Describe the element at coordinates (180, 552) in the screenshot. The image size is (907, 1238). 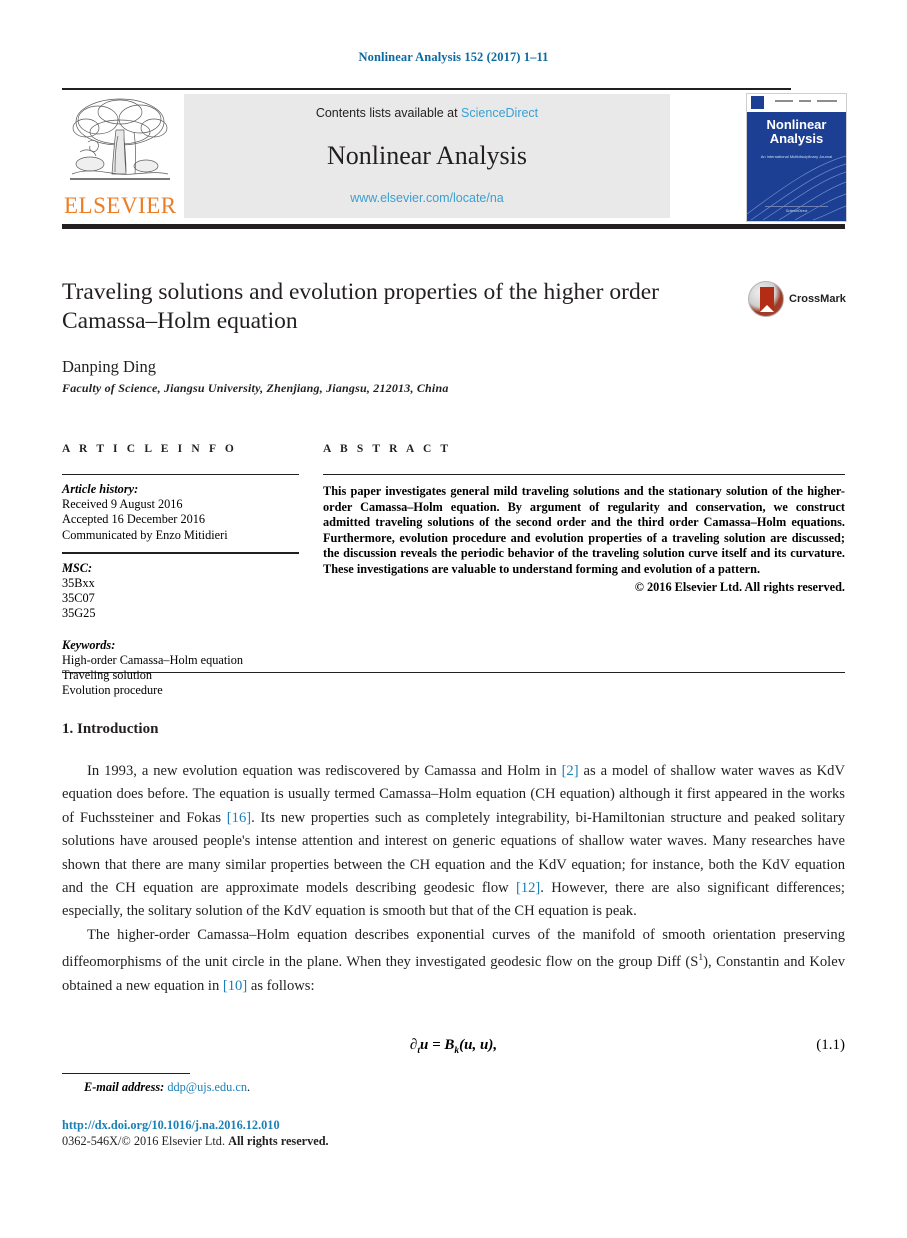
I see `article-info-rule-middle` at that location.